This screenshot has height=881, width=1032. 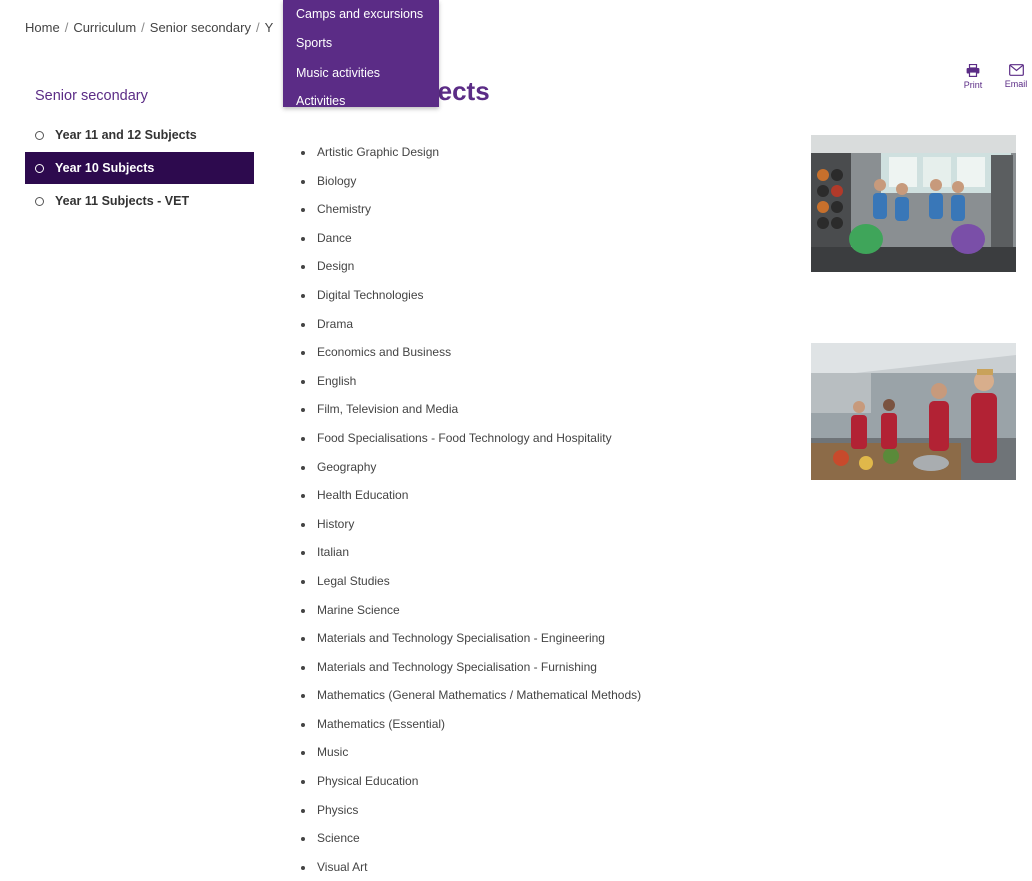 I want to click on sidebar-item-year-10-subjects: Year 10 Subjects, so click(x=139, y=168).